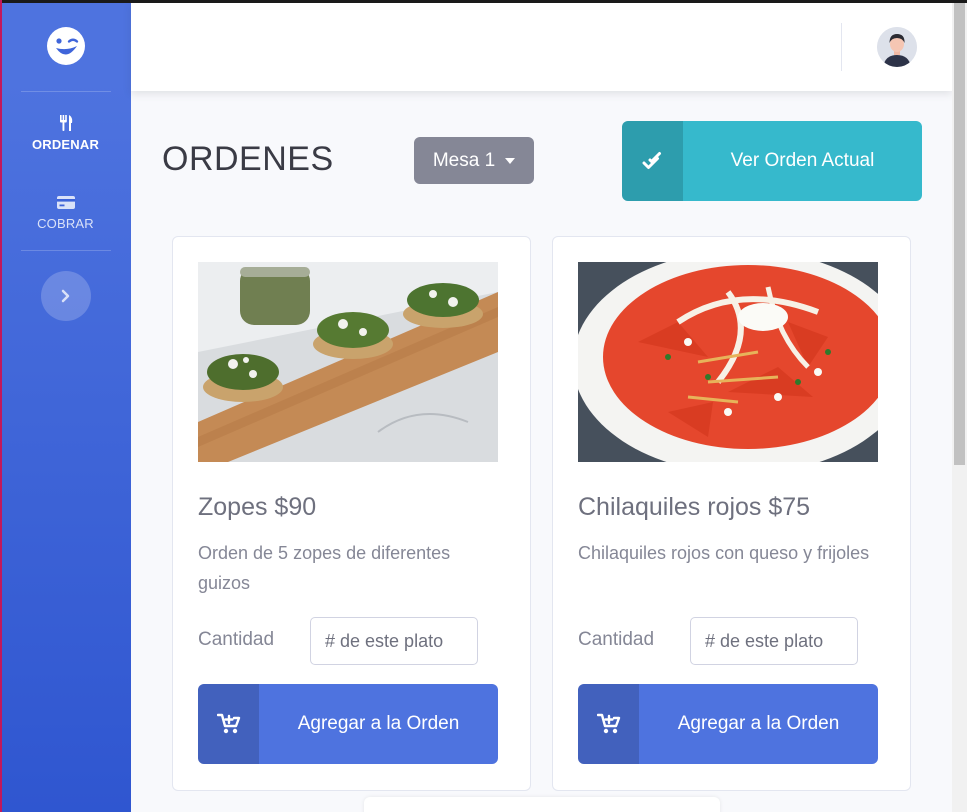 The width and height of the screenshot is (967, 812). Describe the element at coordinates (257, 507) in the screenshot. I see `product-name: Zopes $90` at that location.